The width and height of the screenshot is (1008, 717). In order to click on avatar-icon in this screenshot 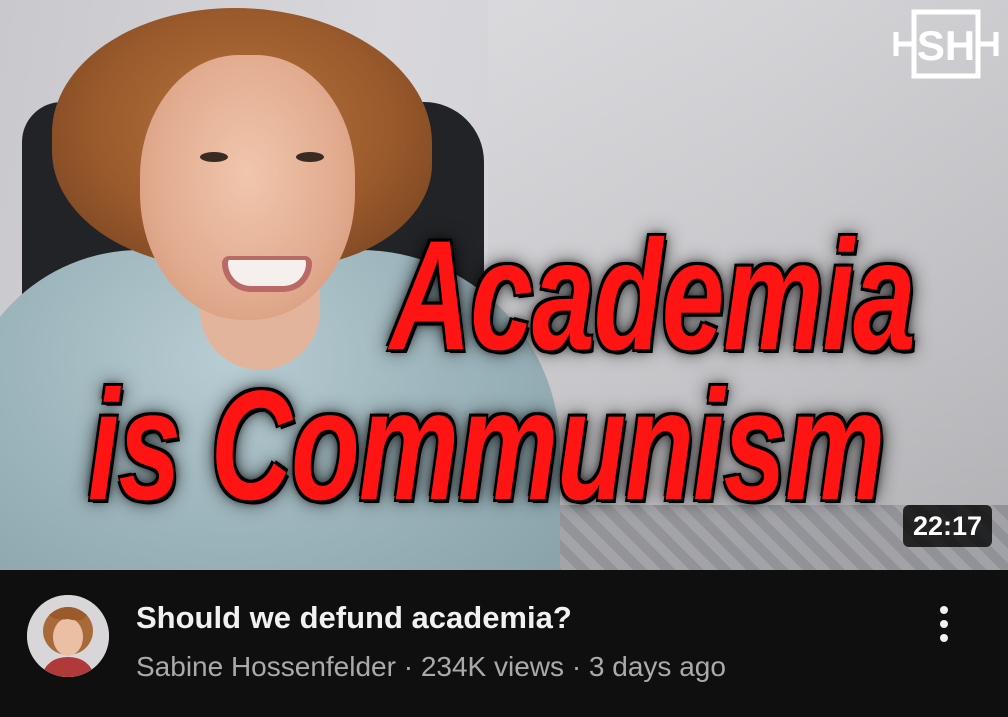, I will do `click(68, 636)`.